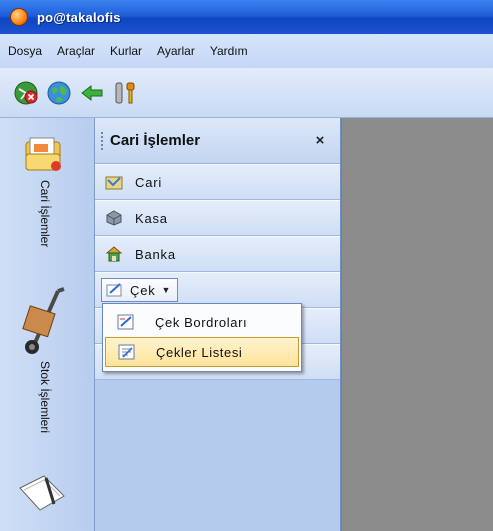  Describe the element at coordinates (127, 352) in the screenshot. I see `cekler-listesi-icon` at that location.